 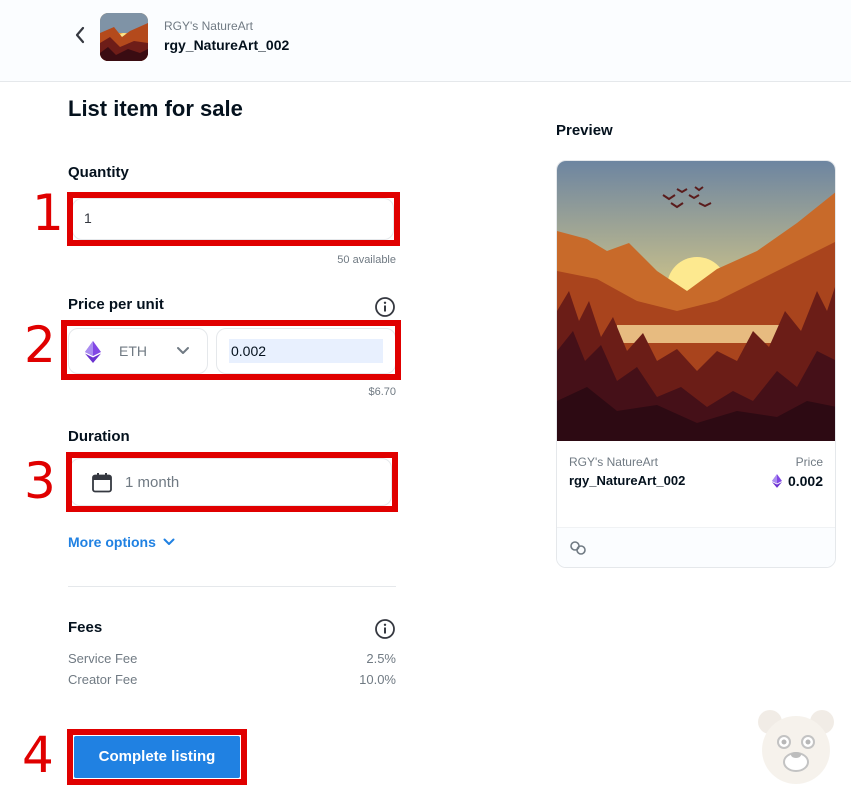 I want to click on nft-image, so click(x=696, y=301).